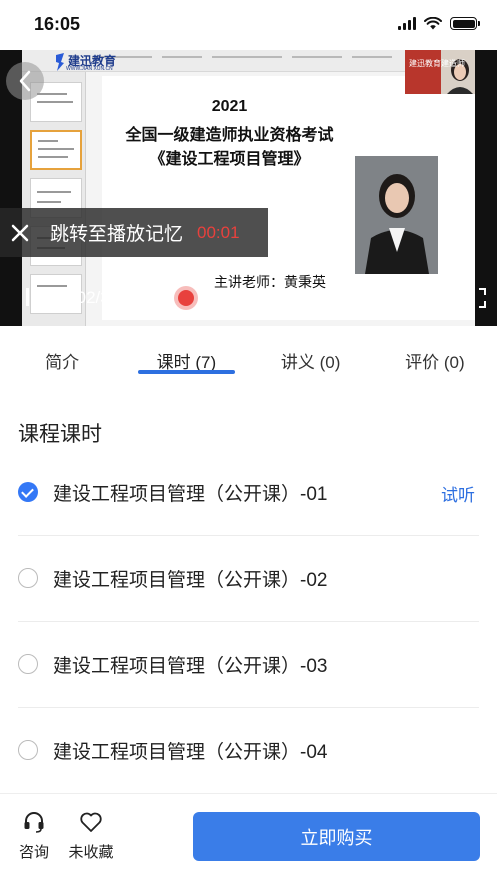  Describe the element at coordinates (190, 494) in the screenshot. I see `lesson-title: 建设工程项目管理（公开课）-01` at that location.